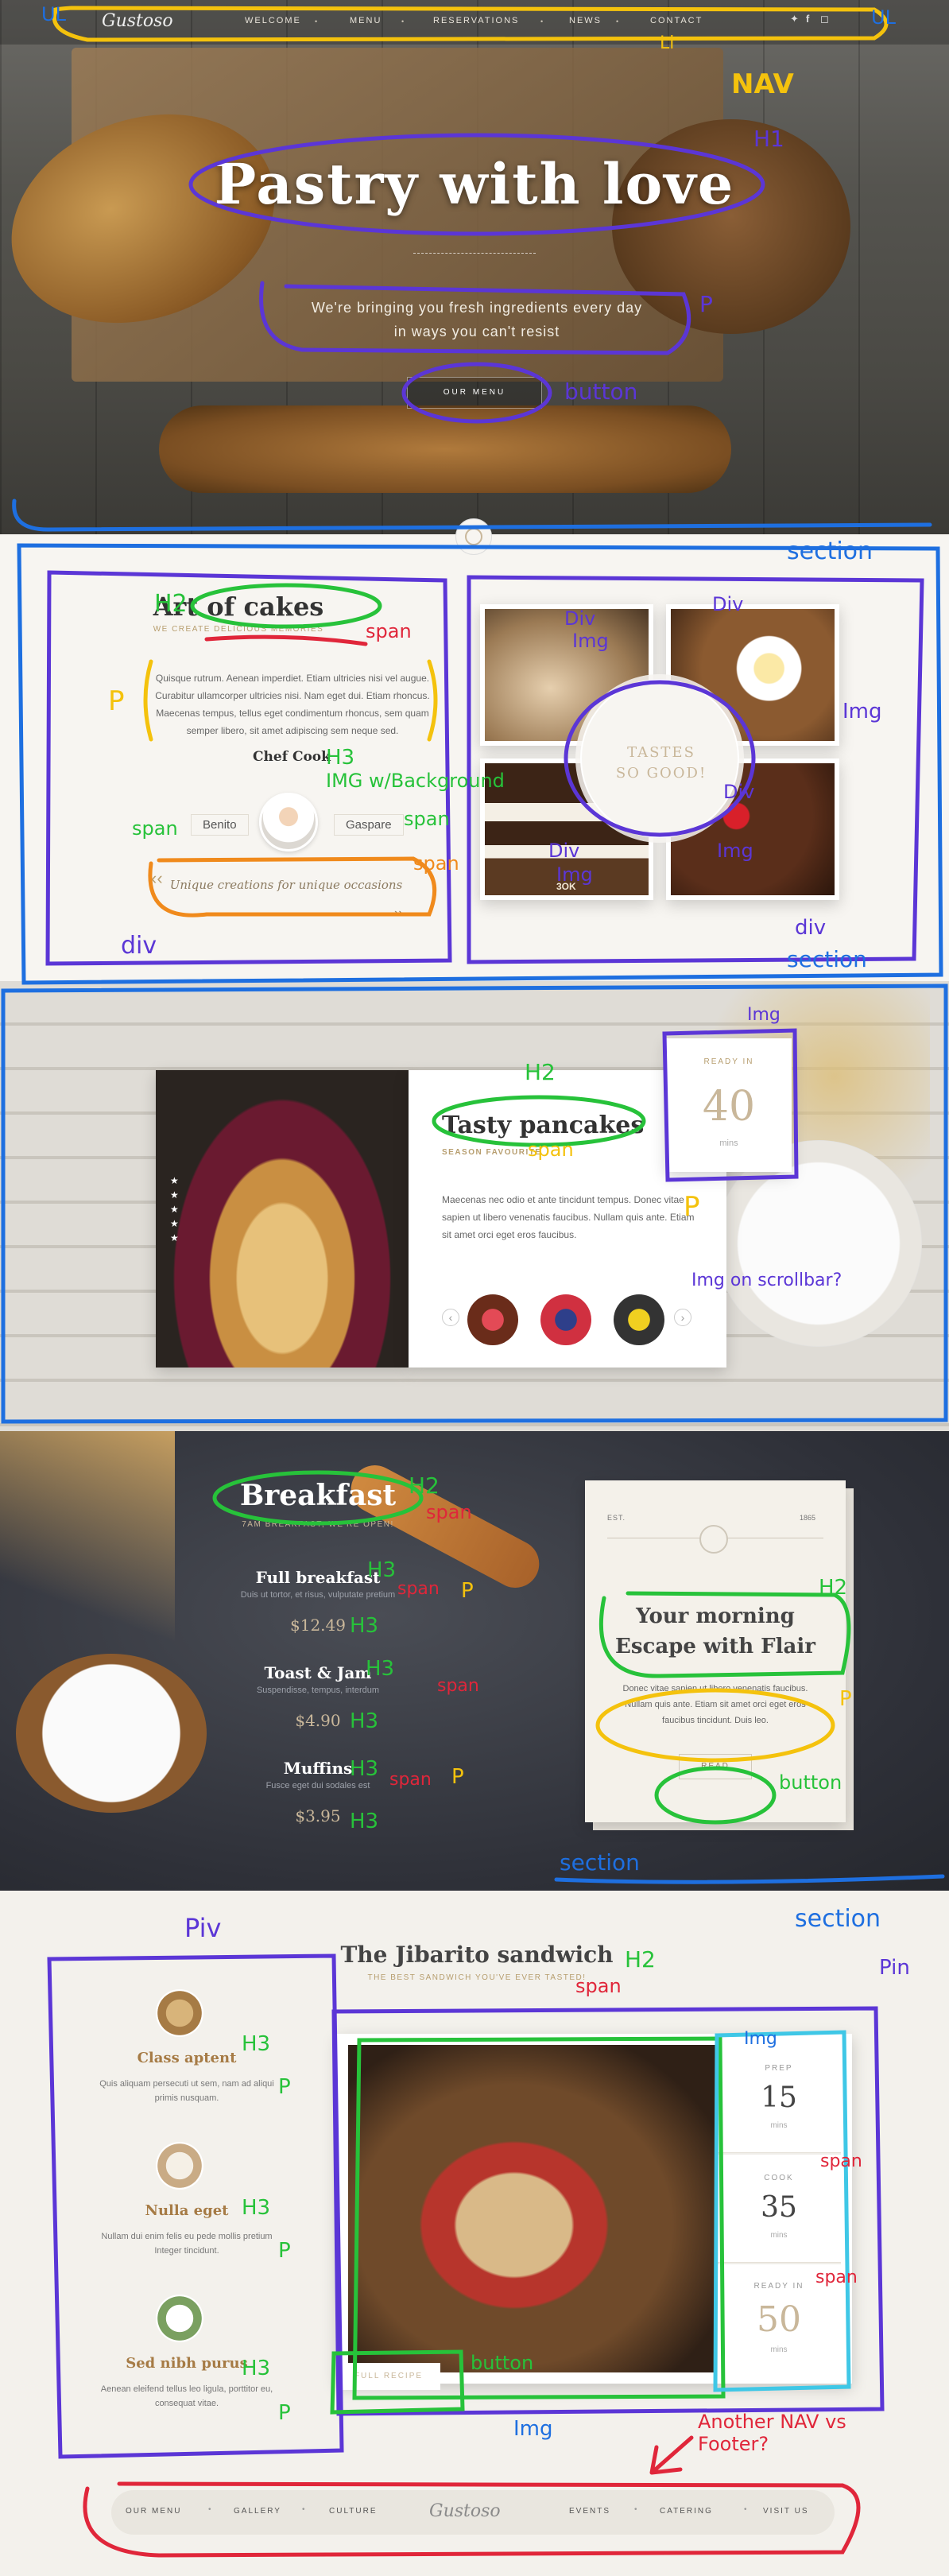 Image resolution: width=949 pixels, height=2576 pixels. I want to click on annotation-signature-outline, so click(292, 887).